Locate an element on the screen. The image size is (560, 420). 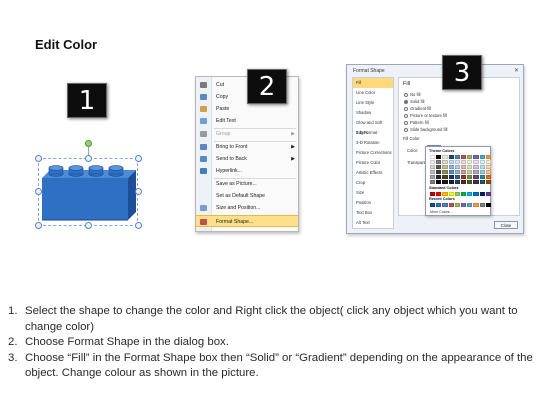
category-picture-corrections: Picture Corrections is located at coordinates (373, 153).